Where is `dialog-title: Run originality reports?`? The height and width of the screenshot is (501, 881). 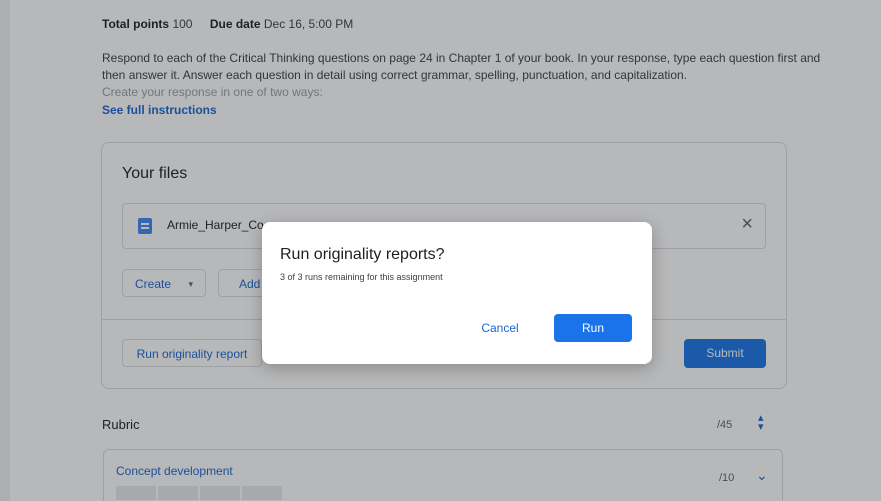
dialog-title: Run originality reports? is located at coordinates (362, 254).